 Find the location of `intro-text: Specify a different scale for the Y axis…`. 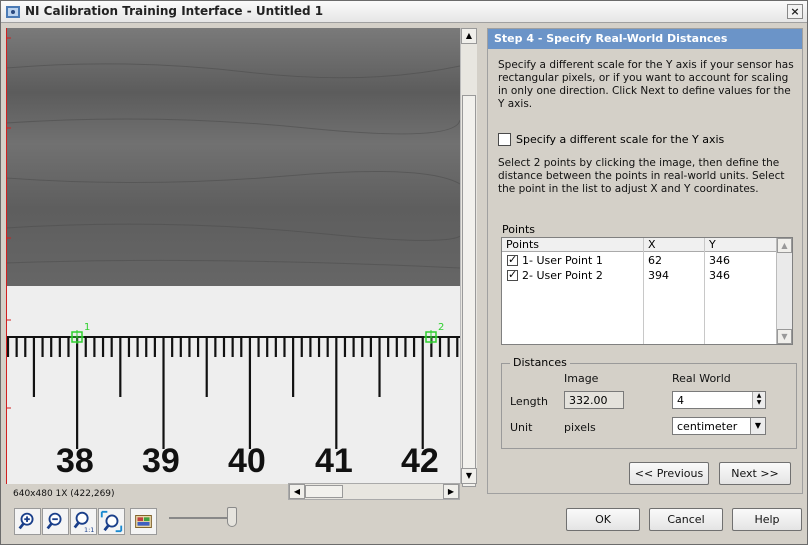

intro-text: Specify a different scale for the Y axis… is located at coordinates (646, 84).